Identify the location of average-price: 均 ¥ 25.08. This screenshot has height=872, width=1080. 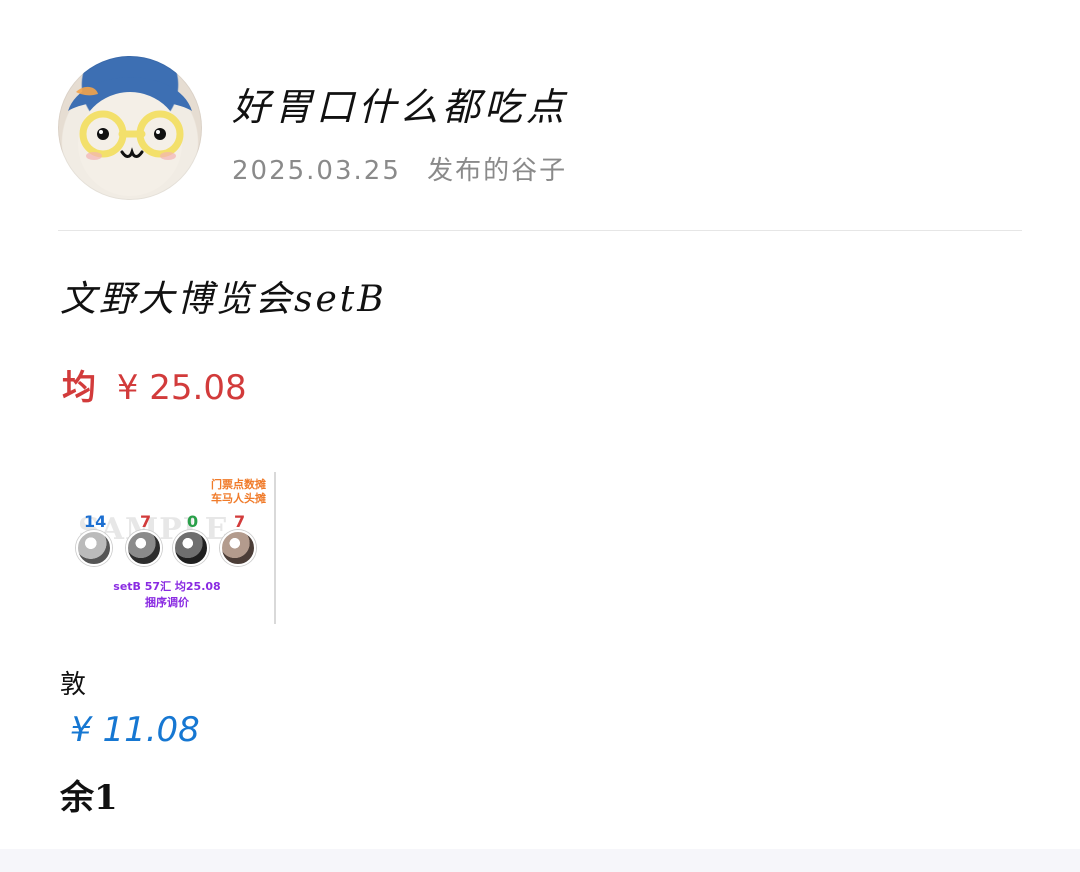
(154, 384).